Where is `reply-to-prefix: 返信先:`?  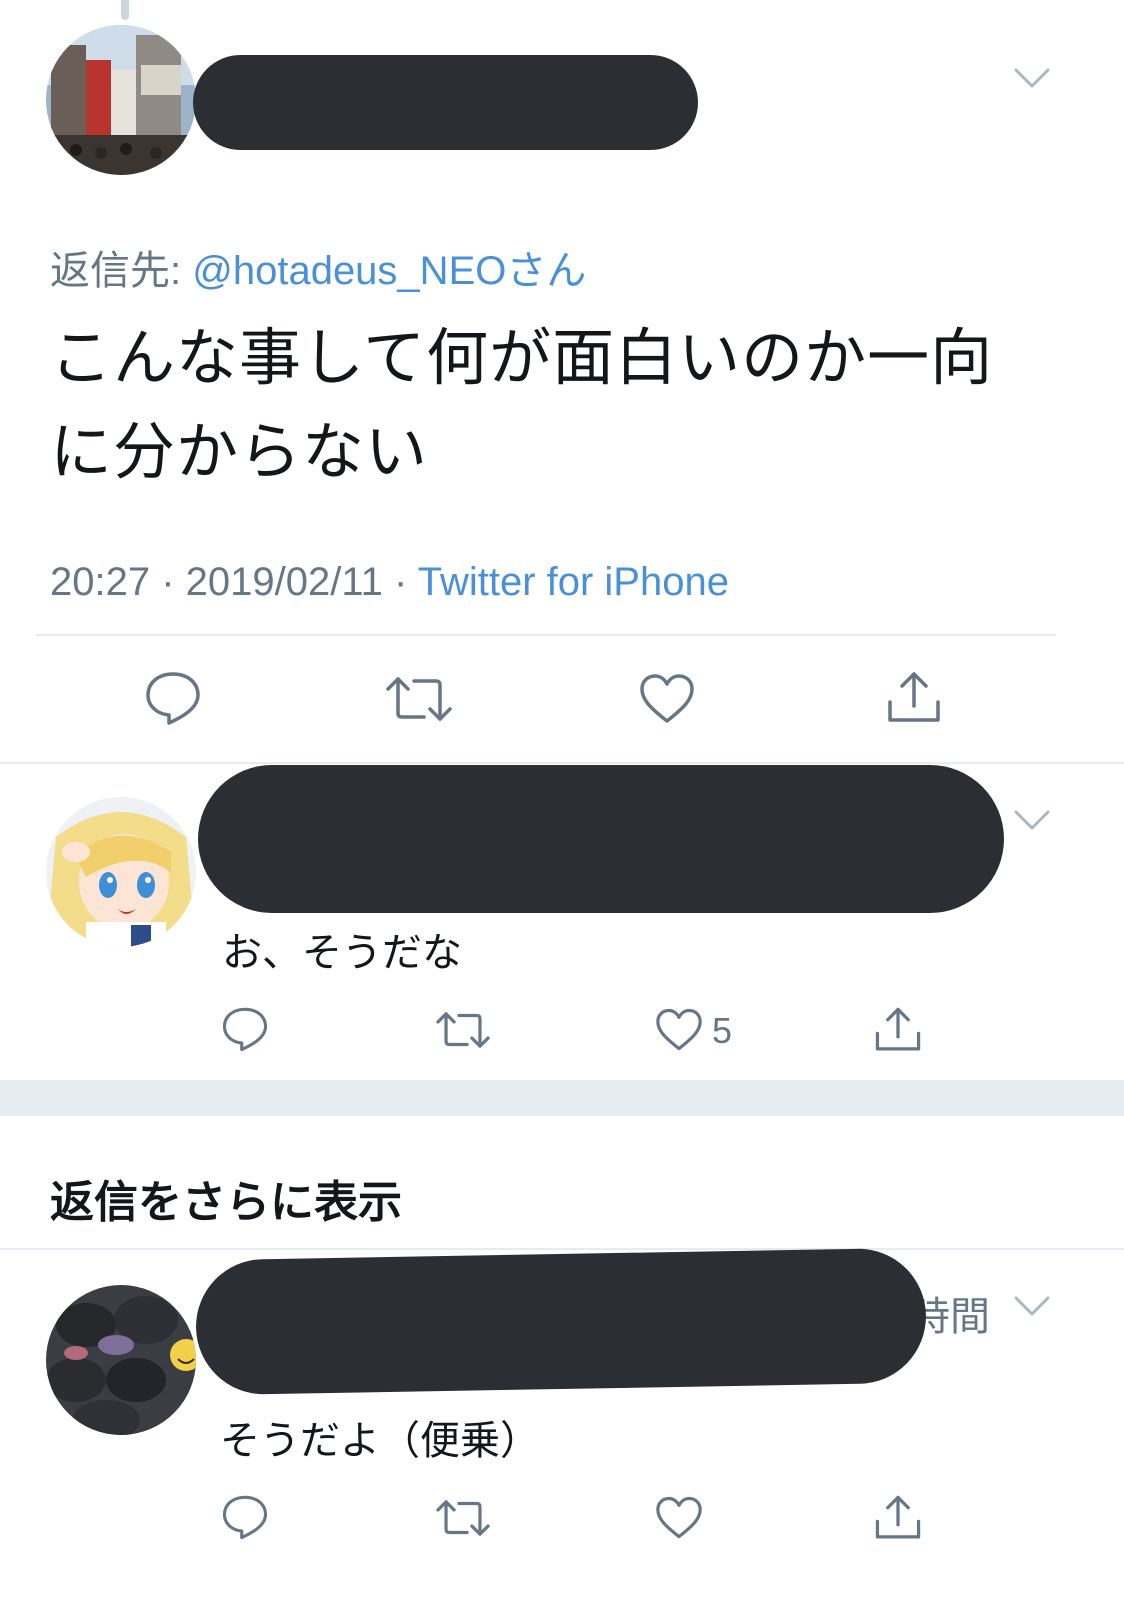 reply-to-prefix: 返信先: is located at coordinates (121, 271).